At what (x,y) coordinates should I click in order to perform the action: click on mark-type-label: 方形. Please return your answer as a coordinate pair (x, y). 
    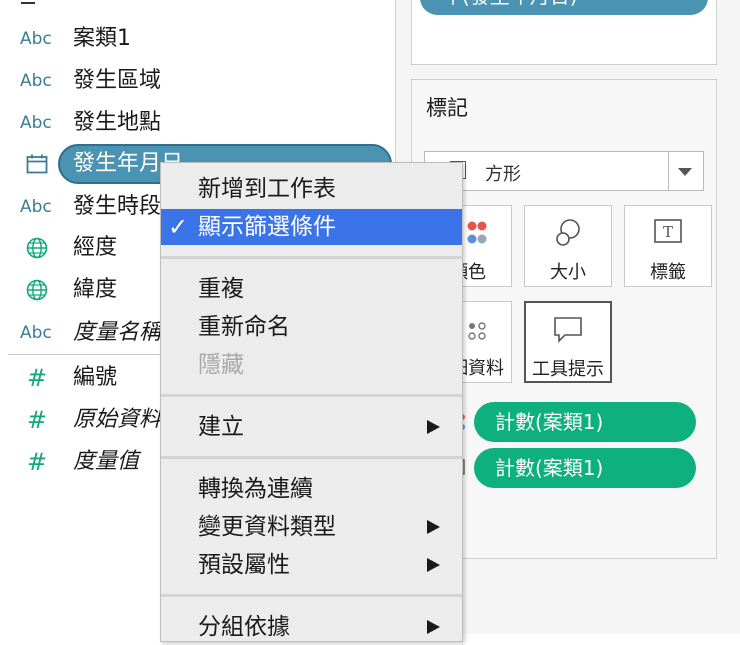
    Looking at the image, I should click on (503, 174).